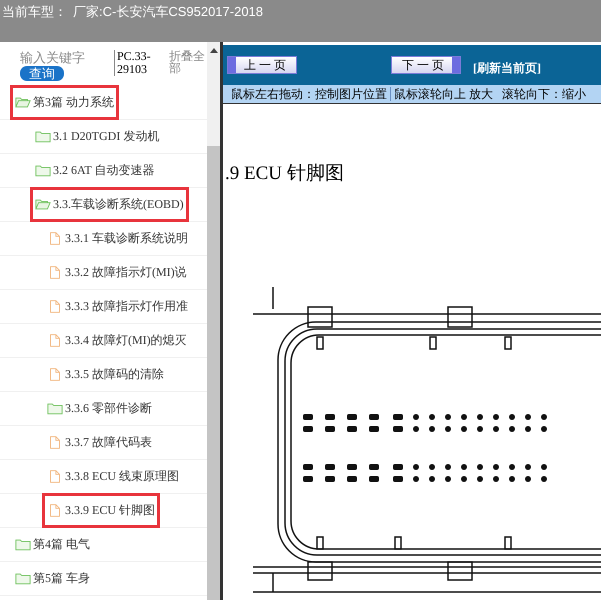 The width and height of the screenshot is (601, 600). I want to click on tree-item: 3.3.4 故障灯(MI)的熄灭, so click(117, 340).